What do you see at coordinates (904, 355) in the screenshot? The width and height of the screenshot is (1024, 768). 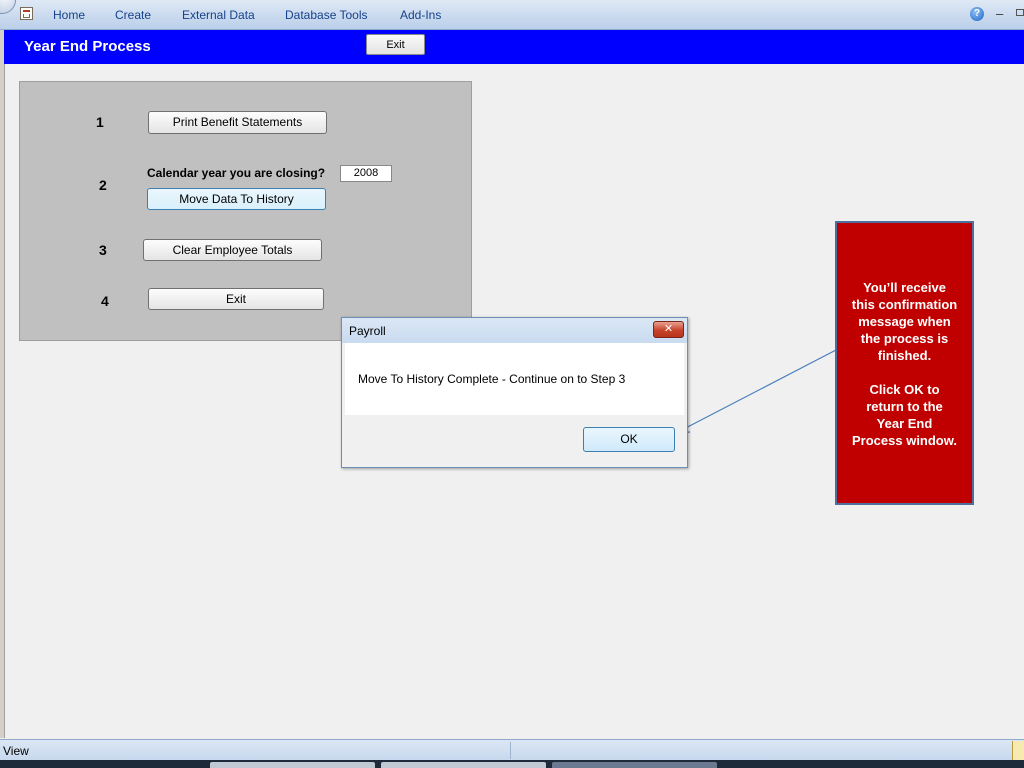 I see `callout-line: finished.` at bounding box center [904, 355].